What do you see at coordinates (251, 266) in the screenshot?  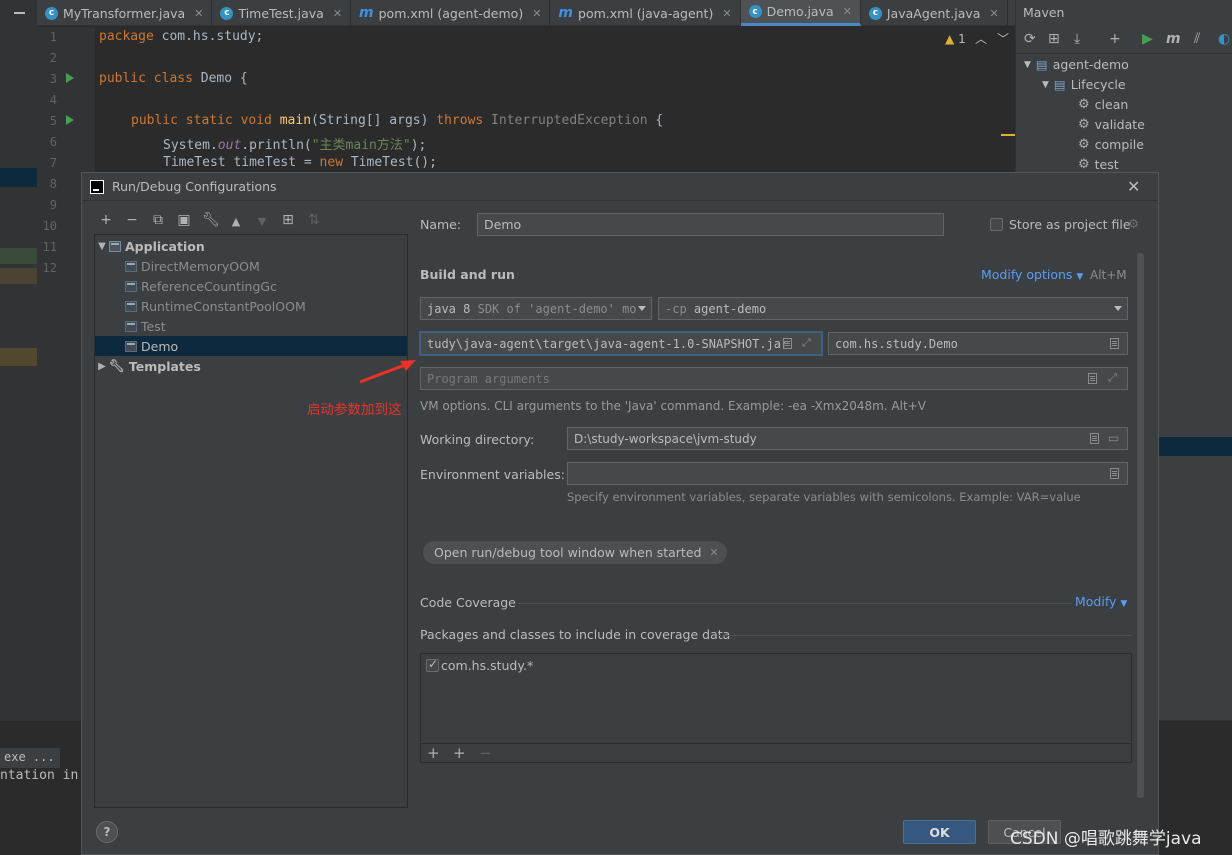 I see `tree-item-config: DirectMemoryOOM` at bounding box center [251, 266].